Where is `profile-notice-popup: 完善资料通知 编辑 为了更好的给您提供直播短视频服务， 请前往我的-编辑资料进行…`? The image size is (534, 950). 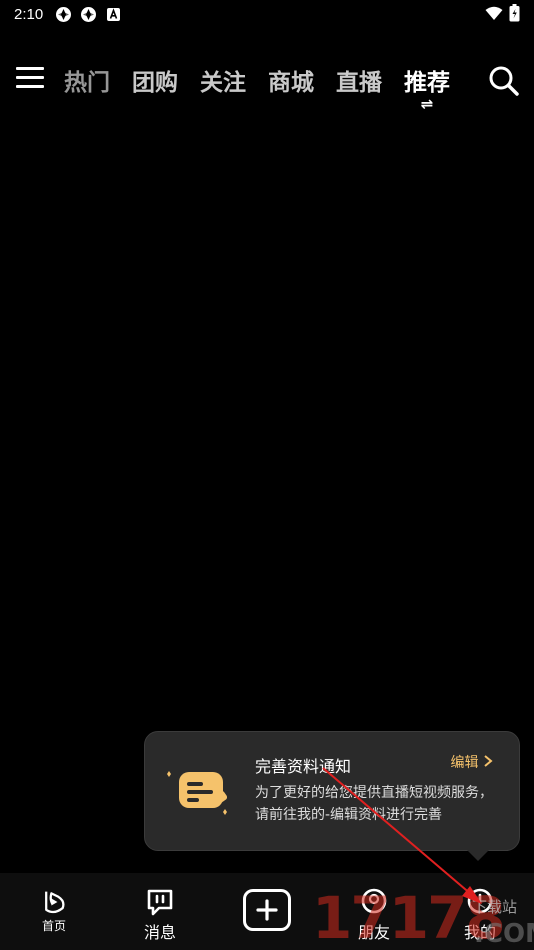
profile-notice-popup: 完善资料通知 编辑 为了更好的给您提供直播短视频服务， 请前往我的-编辑资料进行… is located at coordinates (332, 796).